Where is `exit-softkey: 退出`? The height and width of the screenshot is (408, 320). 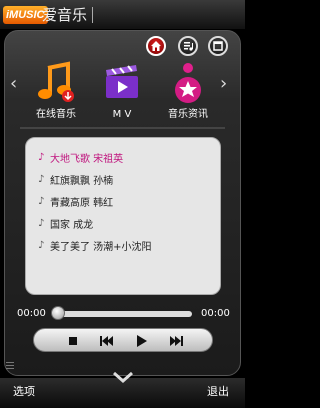 exit-softkey: 退出 is located at coordinates (218, 392).